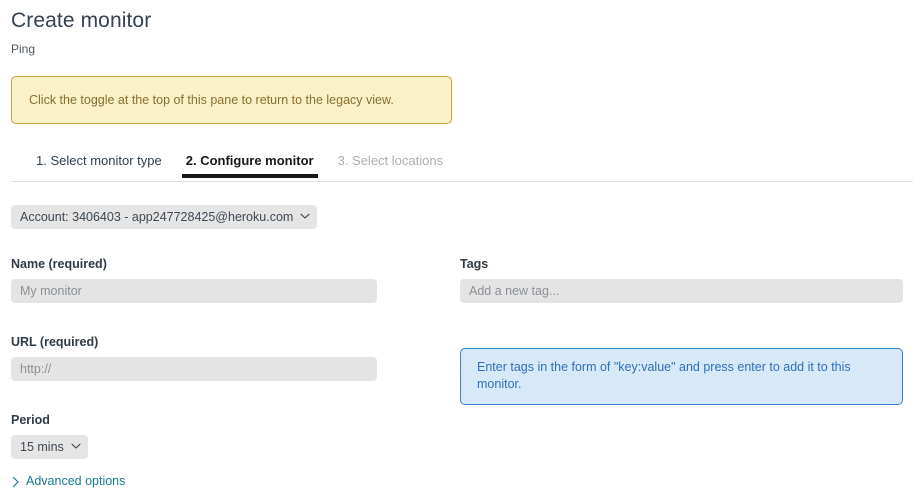 The image size is (924, 504). I want to click on chevron-right-icon, so click(15, 482).